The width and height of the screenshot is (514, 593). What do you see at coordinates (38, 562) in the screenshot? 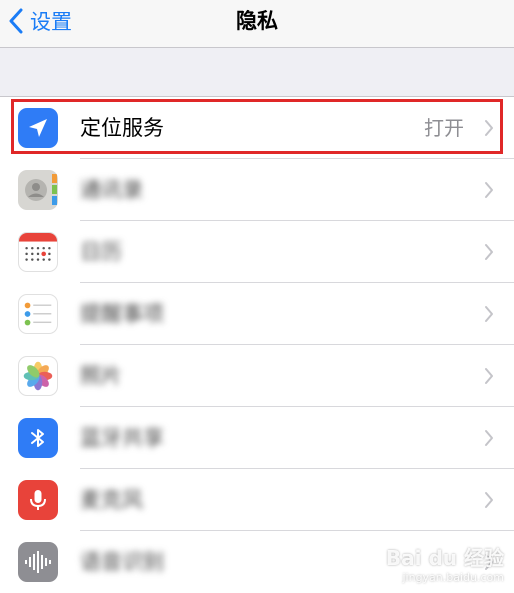
I see `speech-recognition-icon` at bounding box center [38, 562].